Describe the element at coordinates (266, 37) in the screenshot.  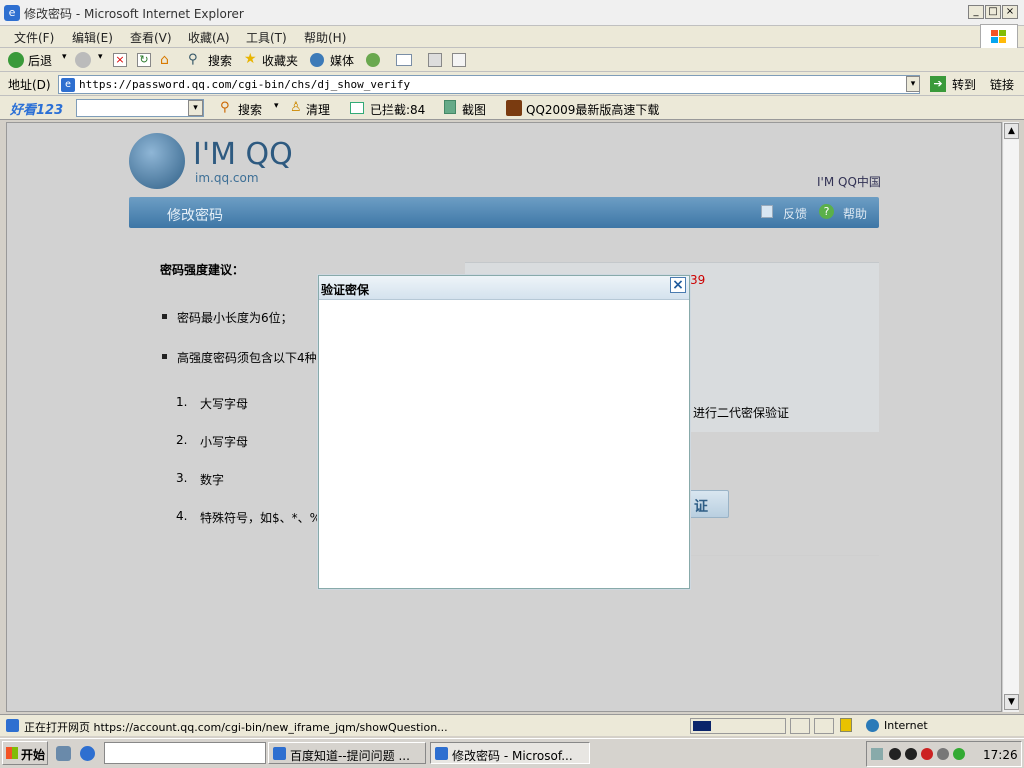
I see `menu-tools: 工具(T)` at that location.